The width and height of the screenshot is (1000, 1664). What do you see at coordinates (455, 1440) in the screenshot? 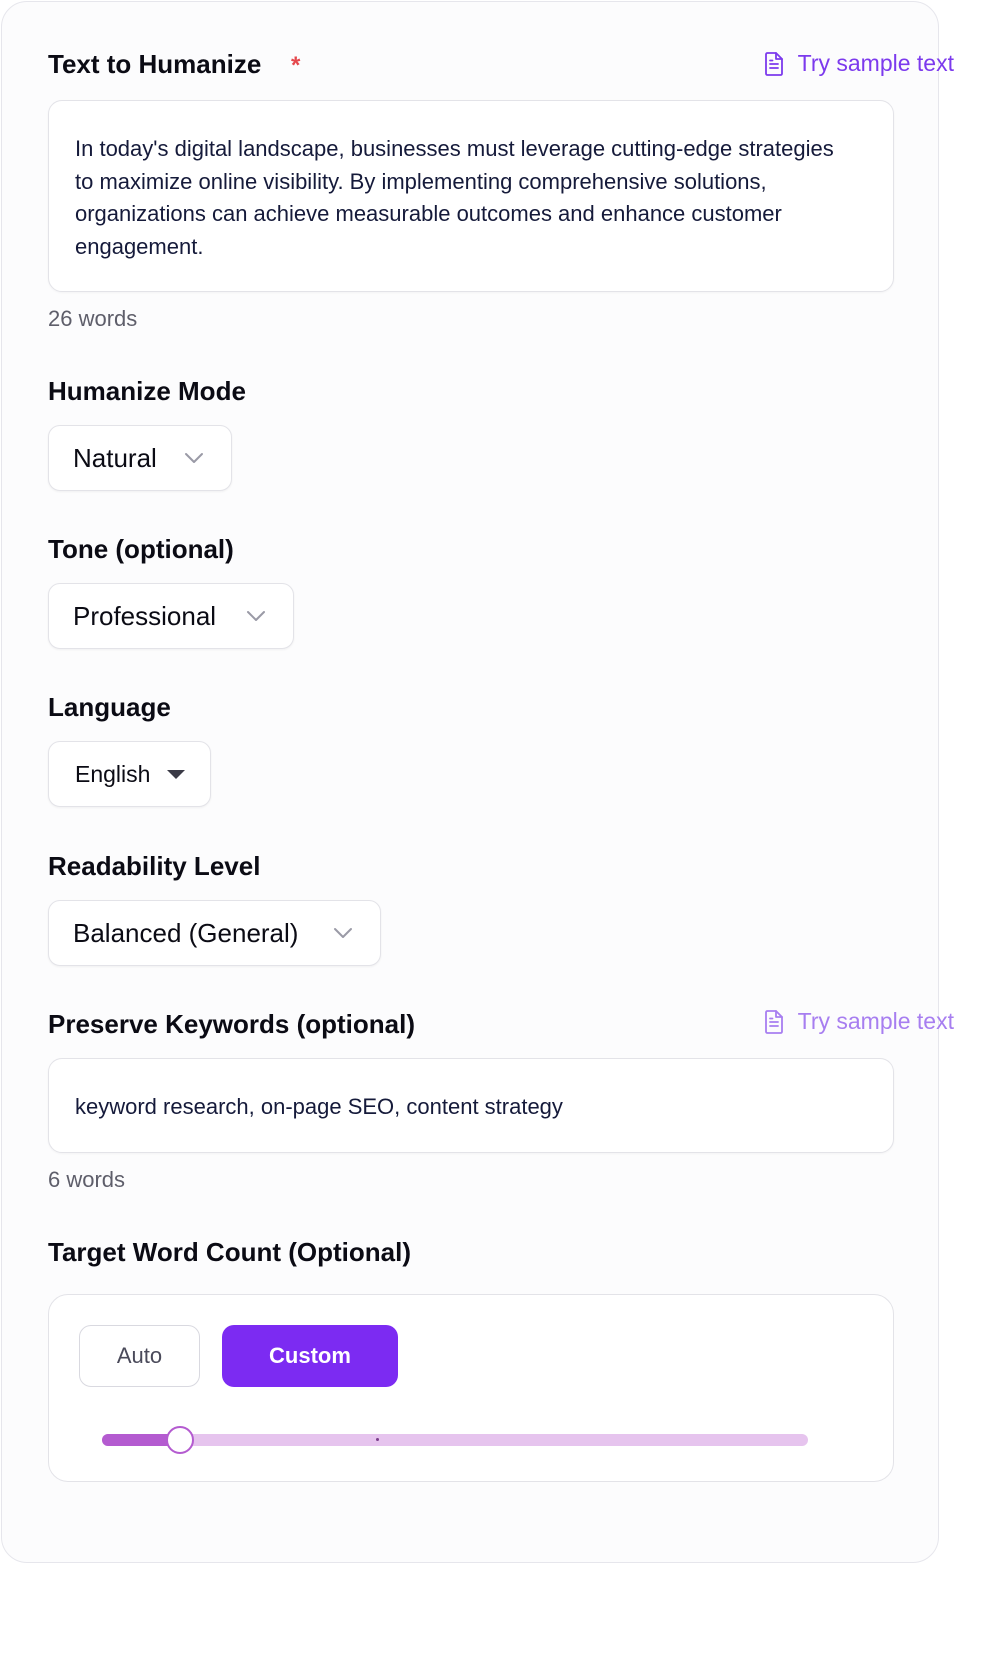
I see `word-count-slider-track` at bounding box center [455, 1440].